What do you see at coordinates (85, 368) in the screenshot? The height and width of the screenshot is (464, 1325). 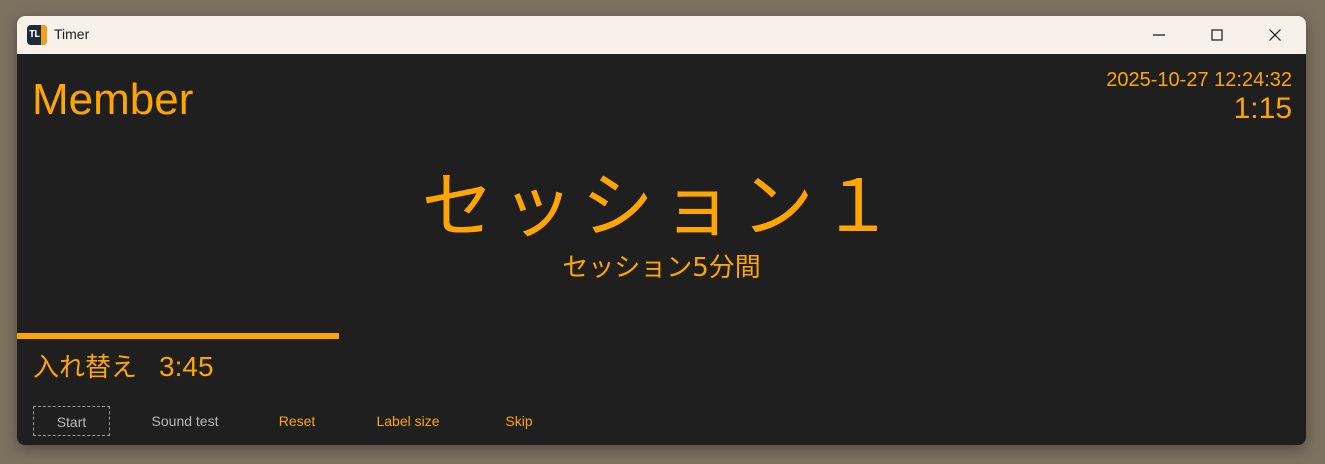 I see `next-segment-label: 入れ替え` at bounding box center [85, 368].